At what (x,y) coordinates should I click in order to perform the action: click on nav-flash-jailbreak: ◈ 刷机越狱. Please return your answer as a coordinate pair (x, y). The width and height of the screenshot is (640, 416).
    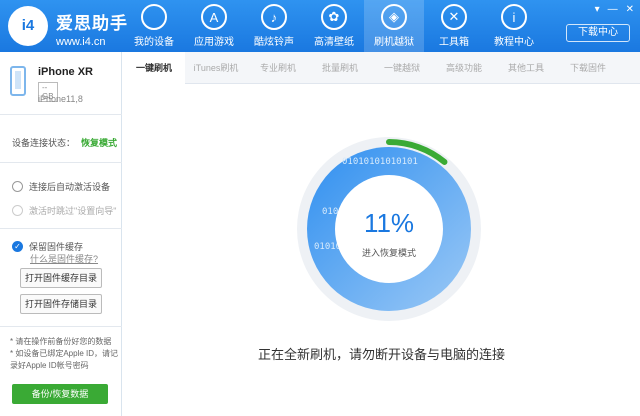
    Looking at the image, I should click on (394, 26).